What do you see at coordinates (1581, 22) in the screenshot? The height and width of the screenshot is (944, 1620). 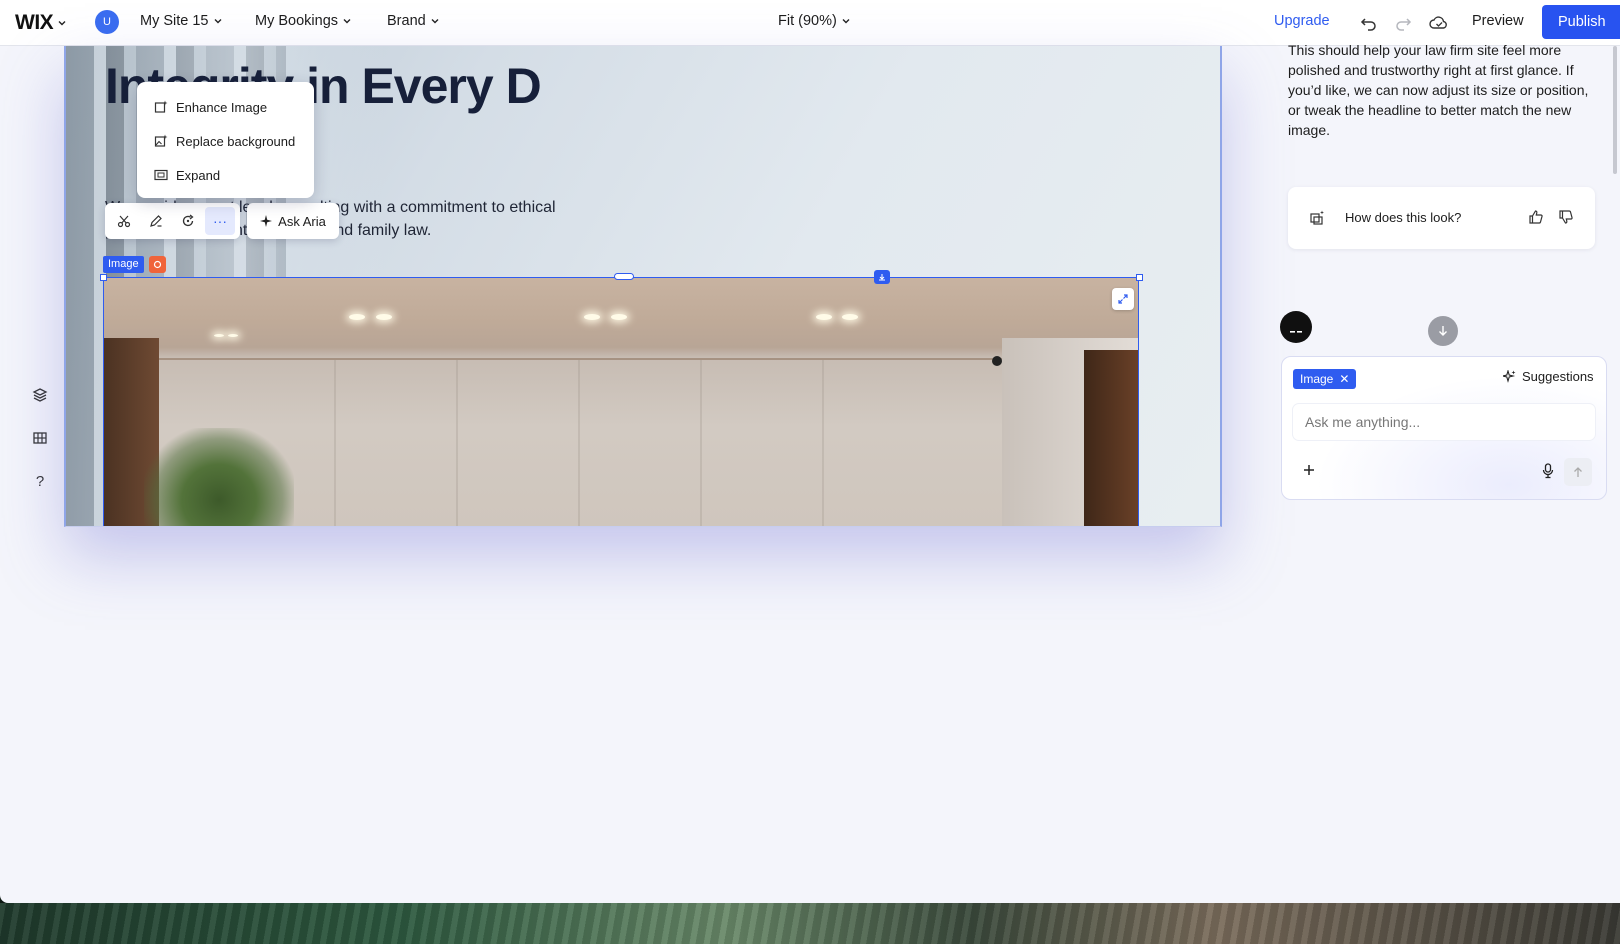 I see `publish-button: Publish` at bounding box center [1581, 22].